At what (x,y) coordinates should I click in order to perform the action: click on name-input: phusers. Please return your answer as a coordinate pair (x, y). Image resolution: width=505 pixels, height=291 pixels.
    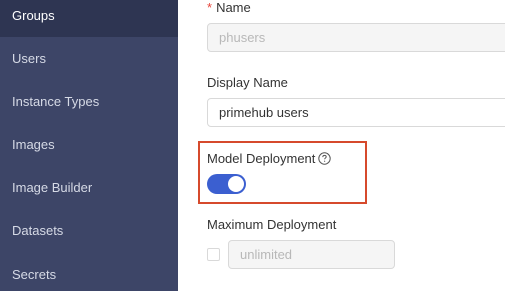
    Looking at the image, I should click on (356, 37).